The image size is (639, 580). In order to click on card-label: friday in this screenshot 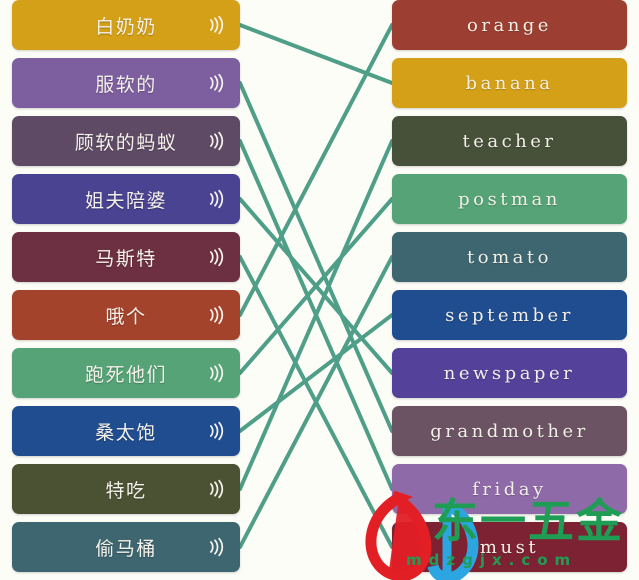, I will do `click(509, 489)`.